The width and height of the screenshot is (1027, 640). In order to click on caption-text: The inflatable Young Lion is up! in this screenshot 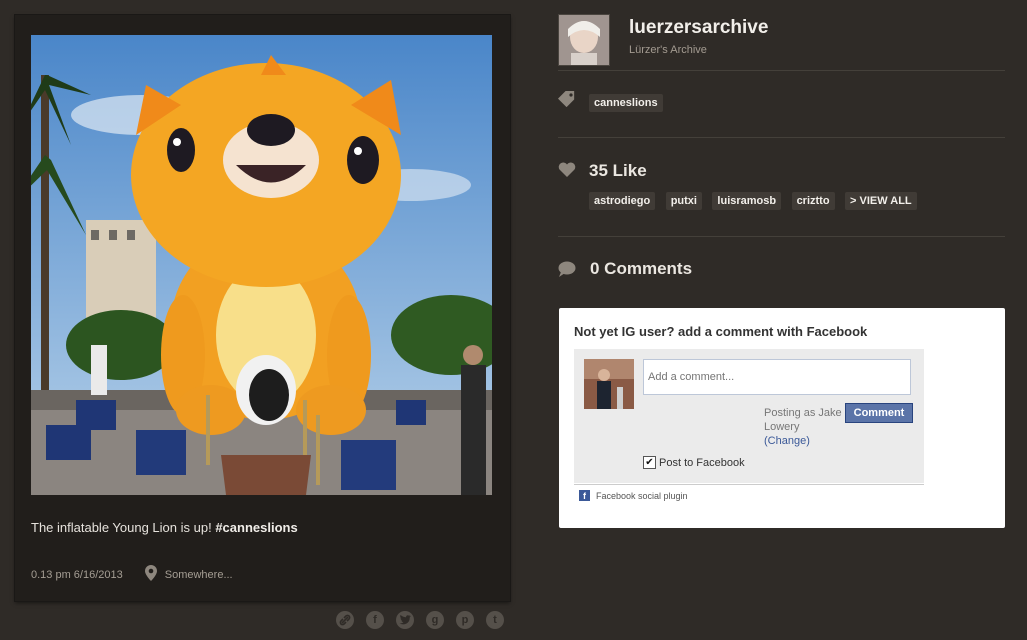, I will do `click(123, 527)`.